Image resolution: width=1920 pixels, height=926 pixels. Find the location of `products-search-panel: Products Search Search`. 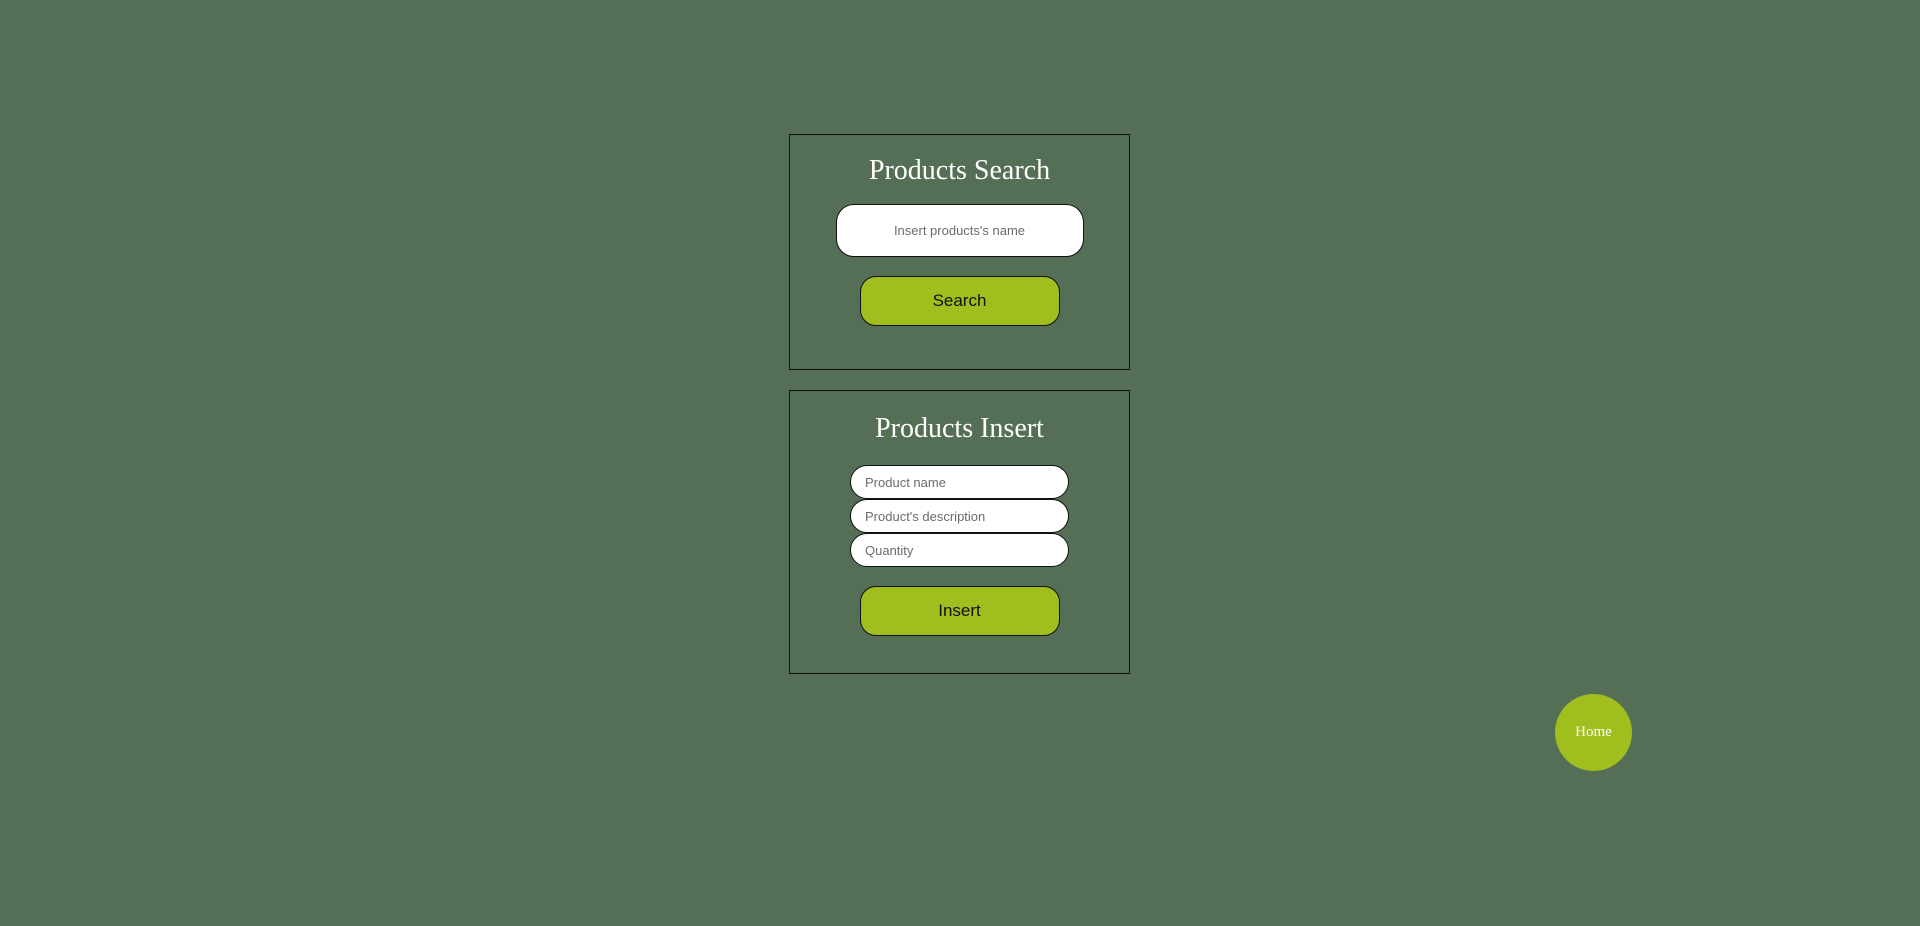

products-search-panel: Products Search Search is located at coordinates (959, 252).